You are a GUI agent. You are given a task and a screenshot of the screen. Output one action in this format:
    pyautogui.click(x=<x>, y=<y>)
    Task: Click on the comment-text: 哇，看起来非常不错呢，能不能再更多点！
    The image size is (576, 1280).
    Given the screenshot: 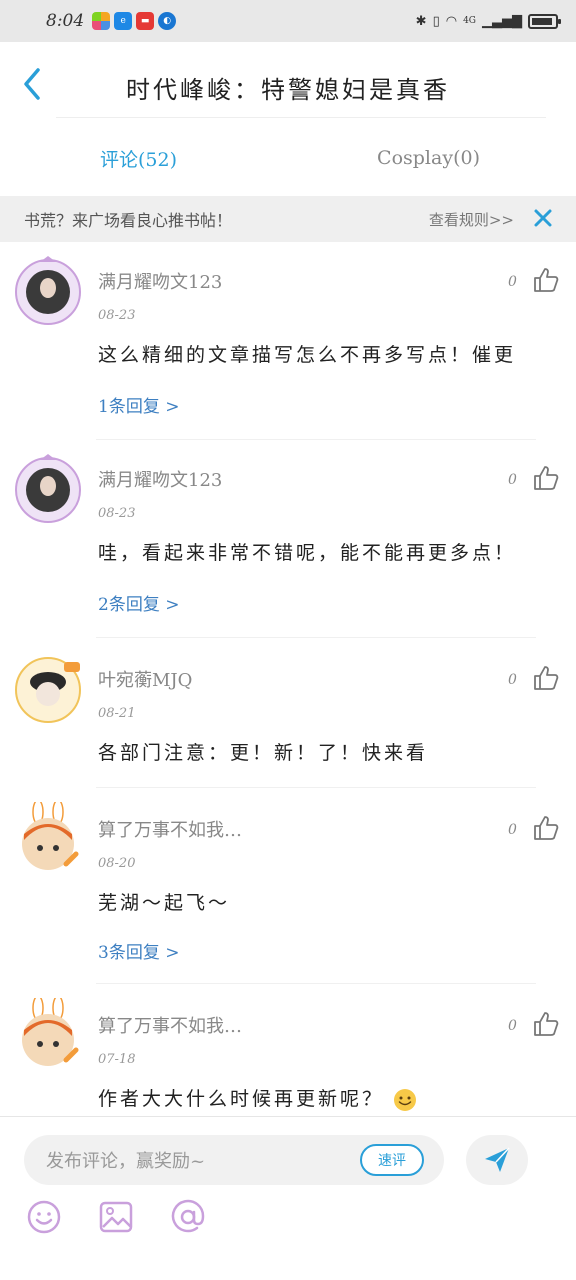 What is the action you would take?
    pyautogui.click(x=307, y=553)
    